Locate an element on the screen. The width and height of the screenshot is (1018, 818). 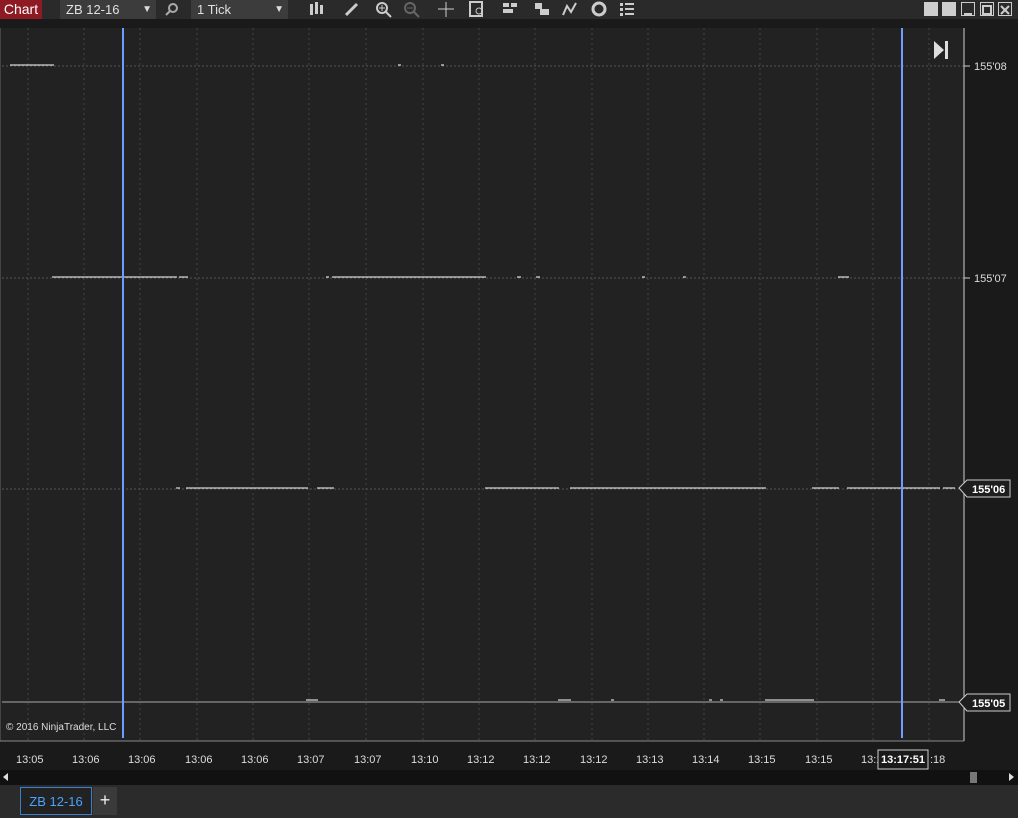
time-label: :18 is located at coordinates (937, 760).